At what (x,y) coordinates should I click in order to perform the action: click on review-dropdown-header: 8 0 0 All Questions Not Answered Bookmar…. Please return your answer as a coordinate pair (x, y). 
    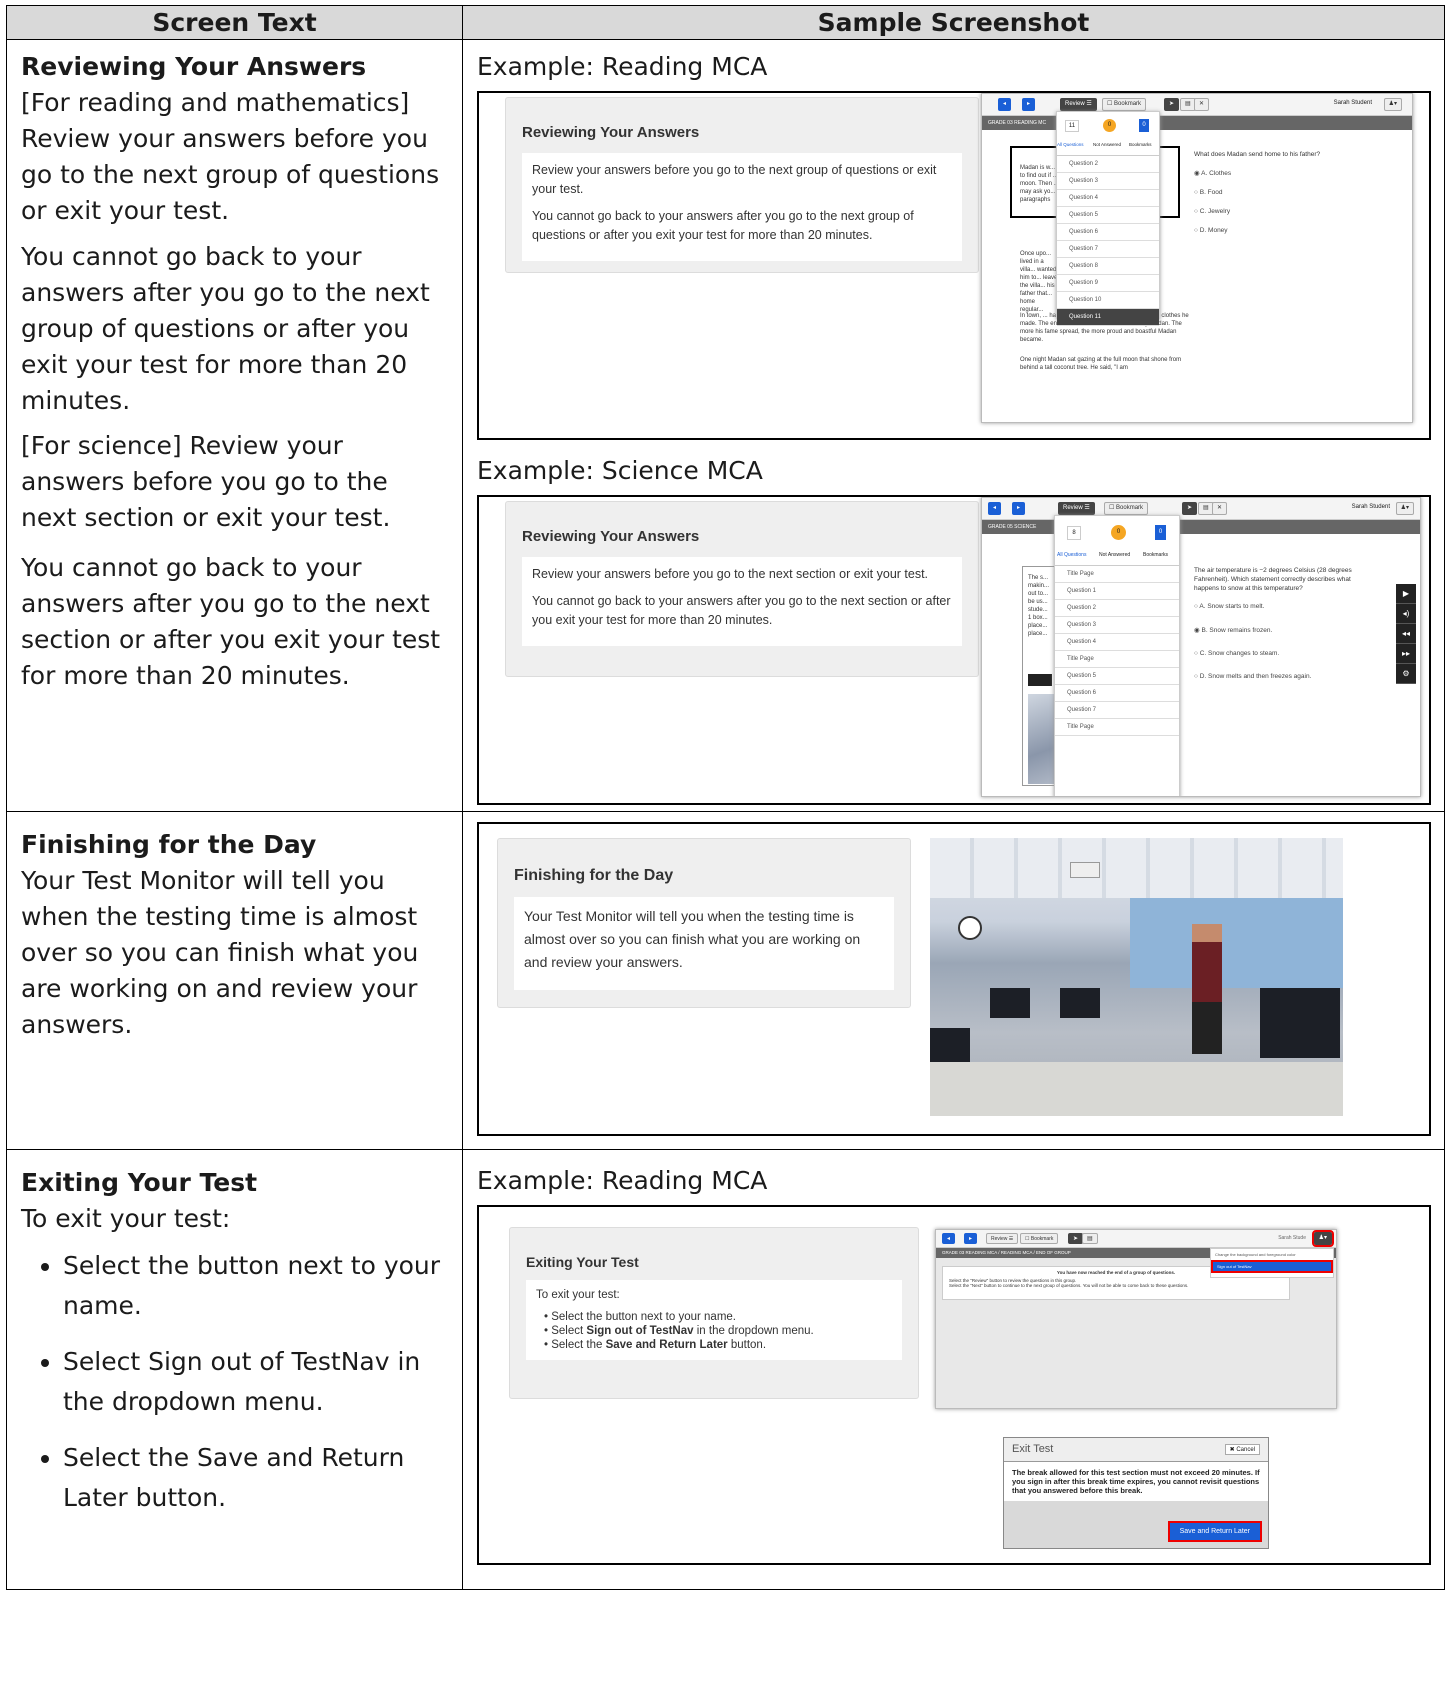
    Looking at the image, I should click on (1117, 541).